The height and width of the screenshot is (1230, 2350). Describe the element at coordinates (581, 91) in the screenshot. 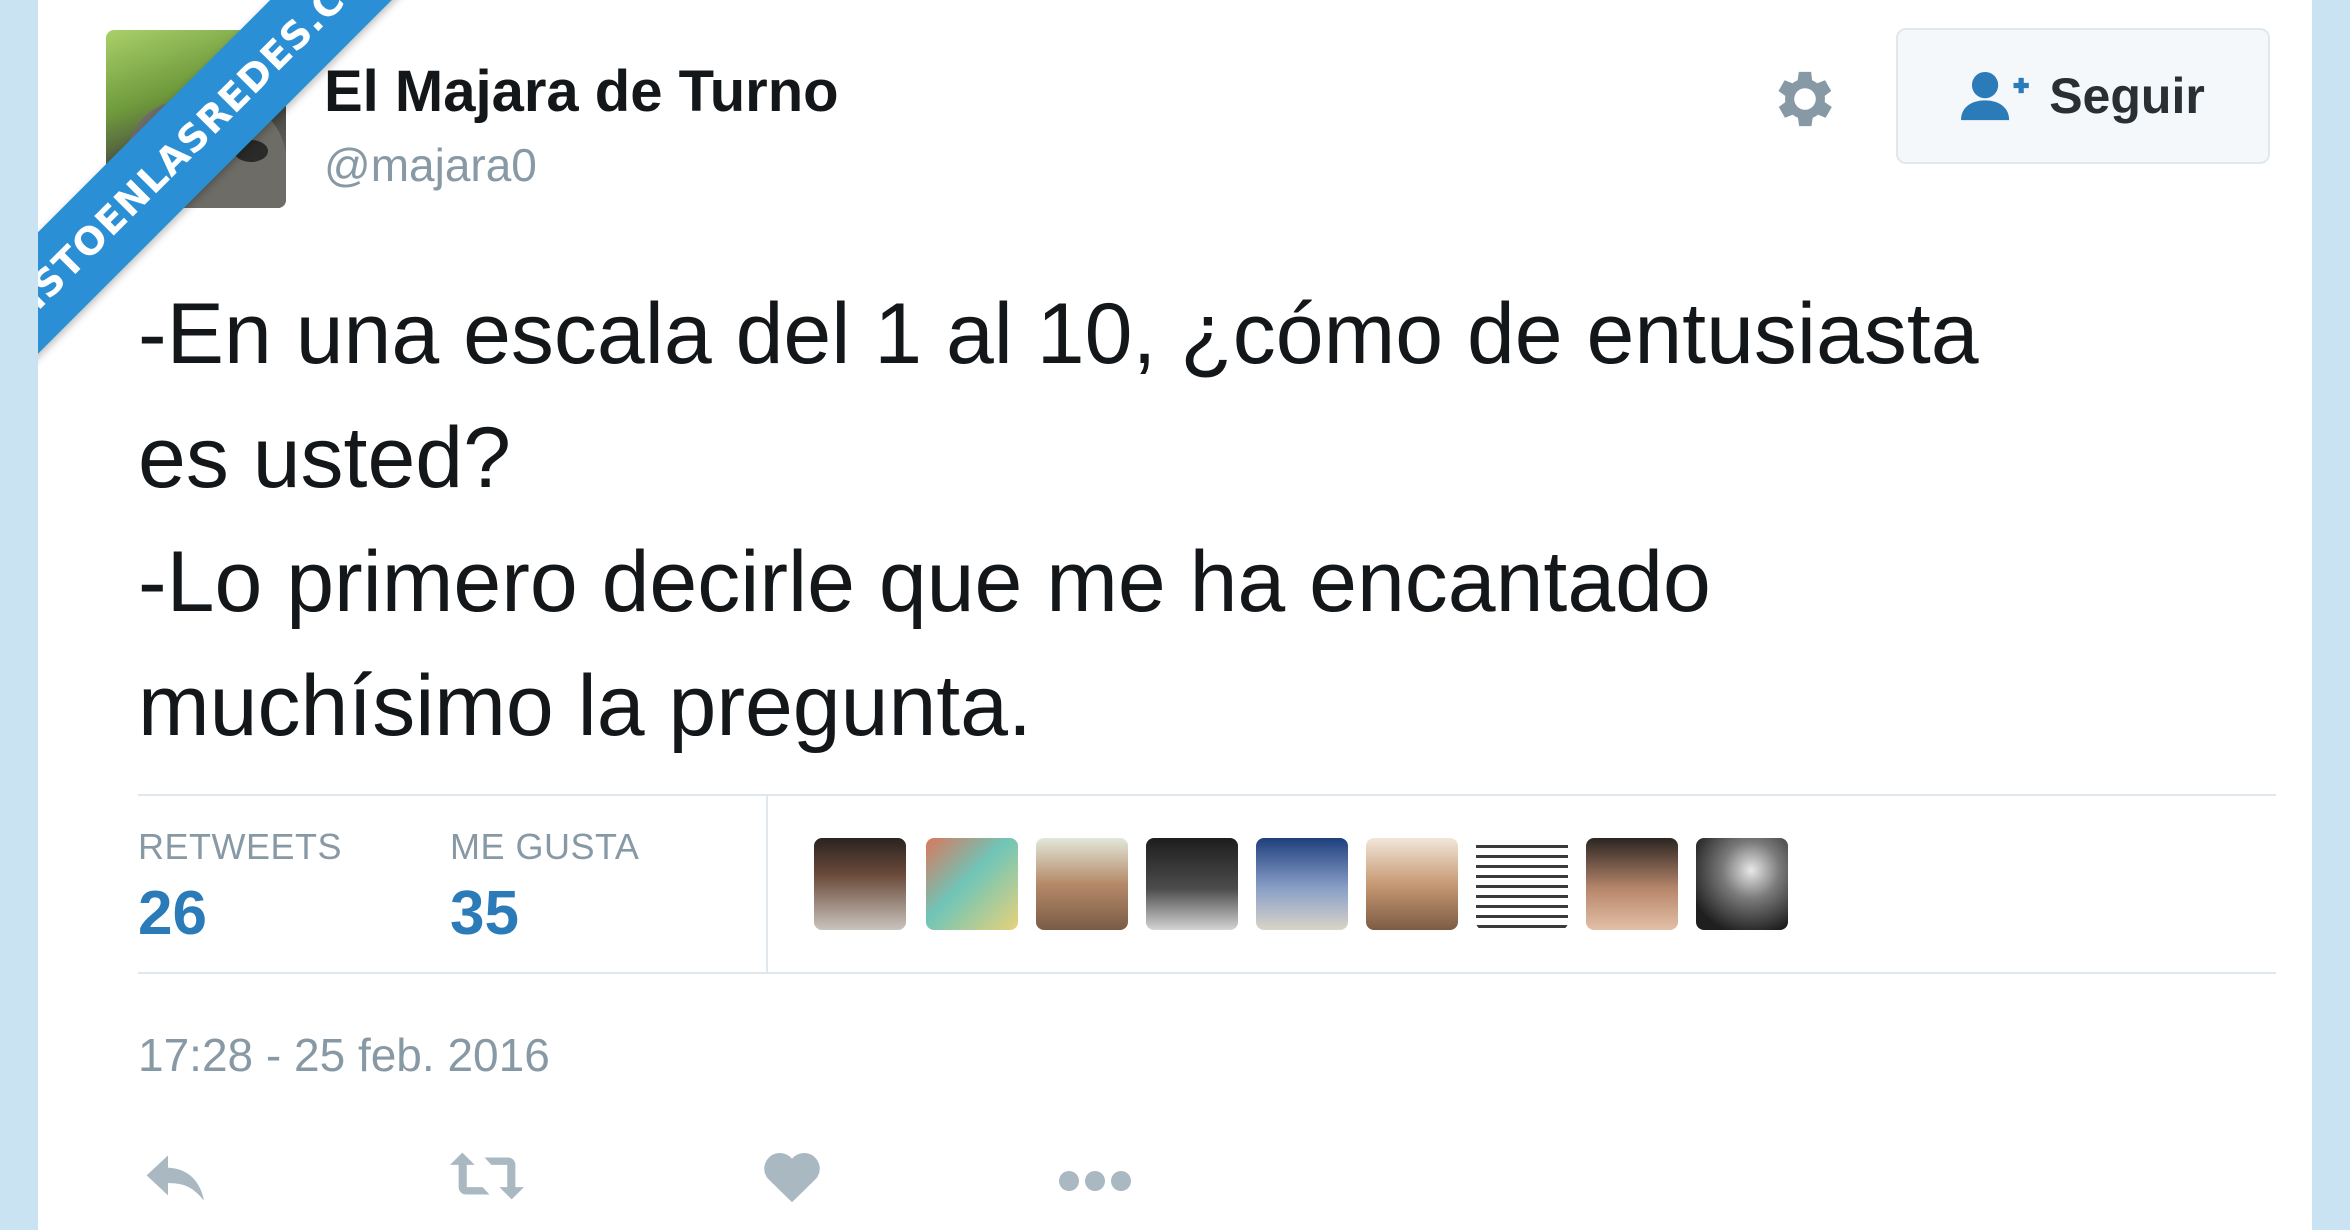

I see `display-name: El Majara de Turno` at that location.